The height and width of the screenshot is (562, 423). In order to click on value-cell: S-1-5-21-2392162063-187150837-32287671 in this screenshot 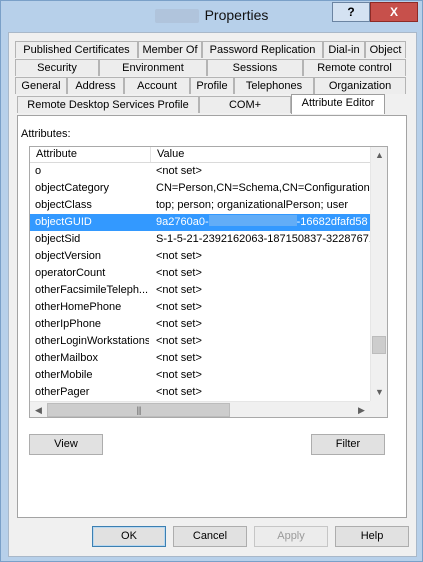, I will do `click(263, 239)`.